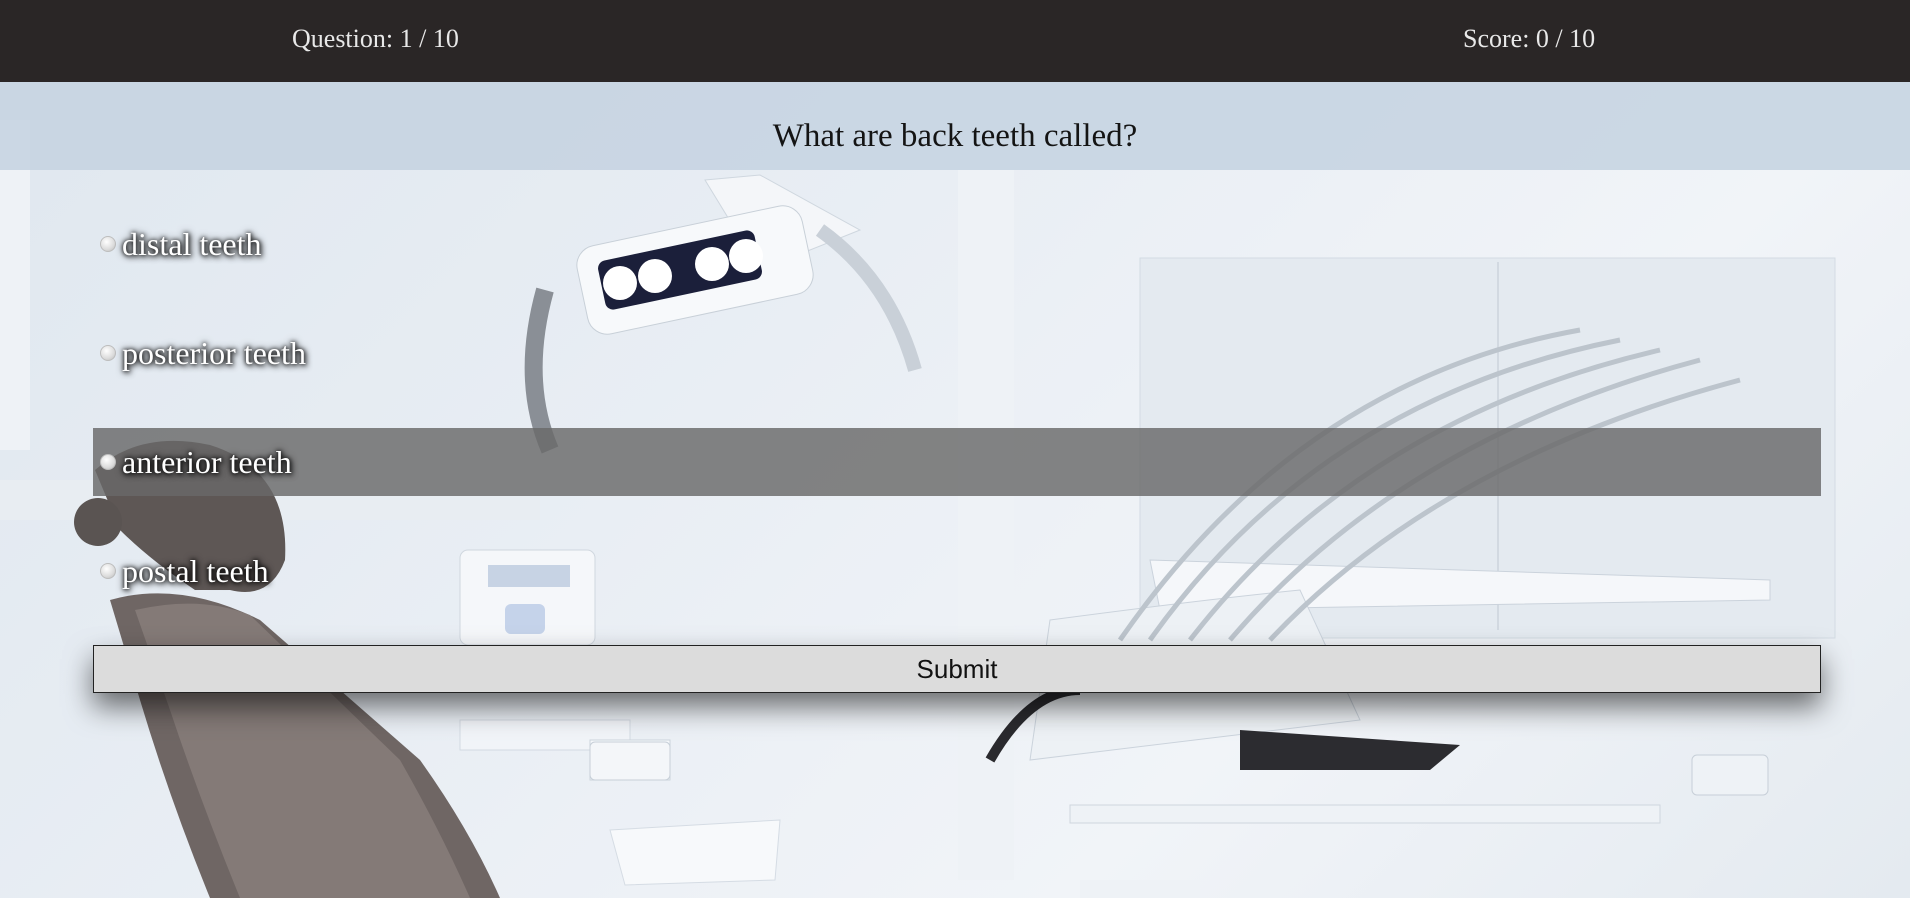 The height and width of the screenshot is (898, 1910). I want to click on question-text: What are back teeth called?, so click(955, 136).